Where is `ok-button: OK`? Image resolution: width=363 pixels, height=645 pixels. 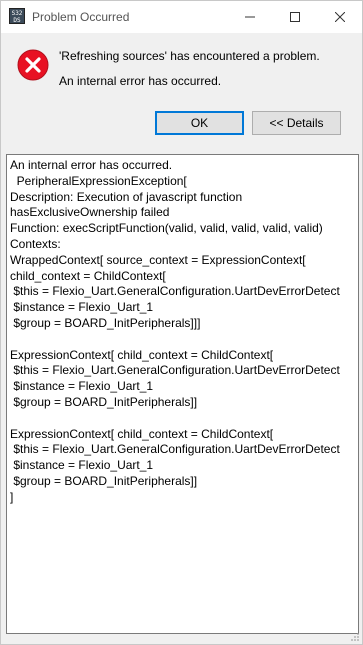
ok-button: OK is located at coordinates (199, 123).